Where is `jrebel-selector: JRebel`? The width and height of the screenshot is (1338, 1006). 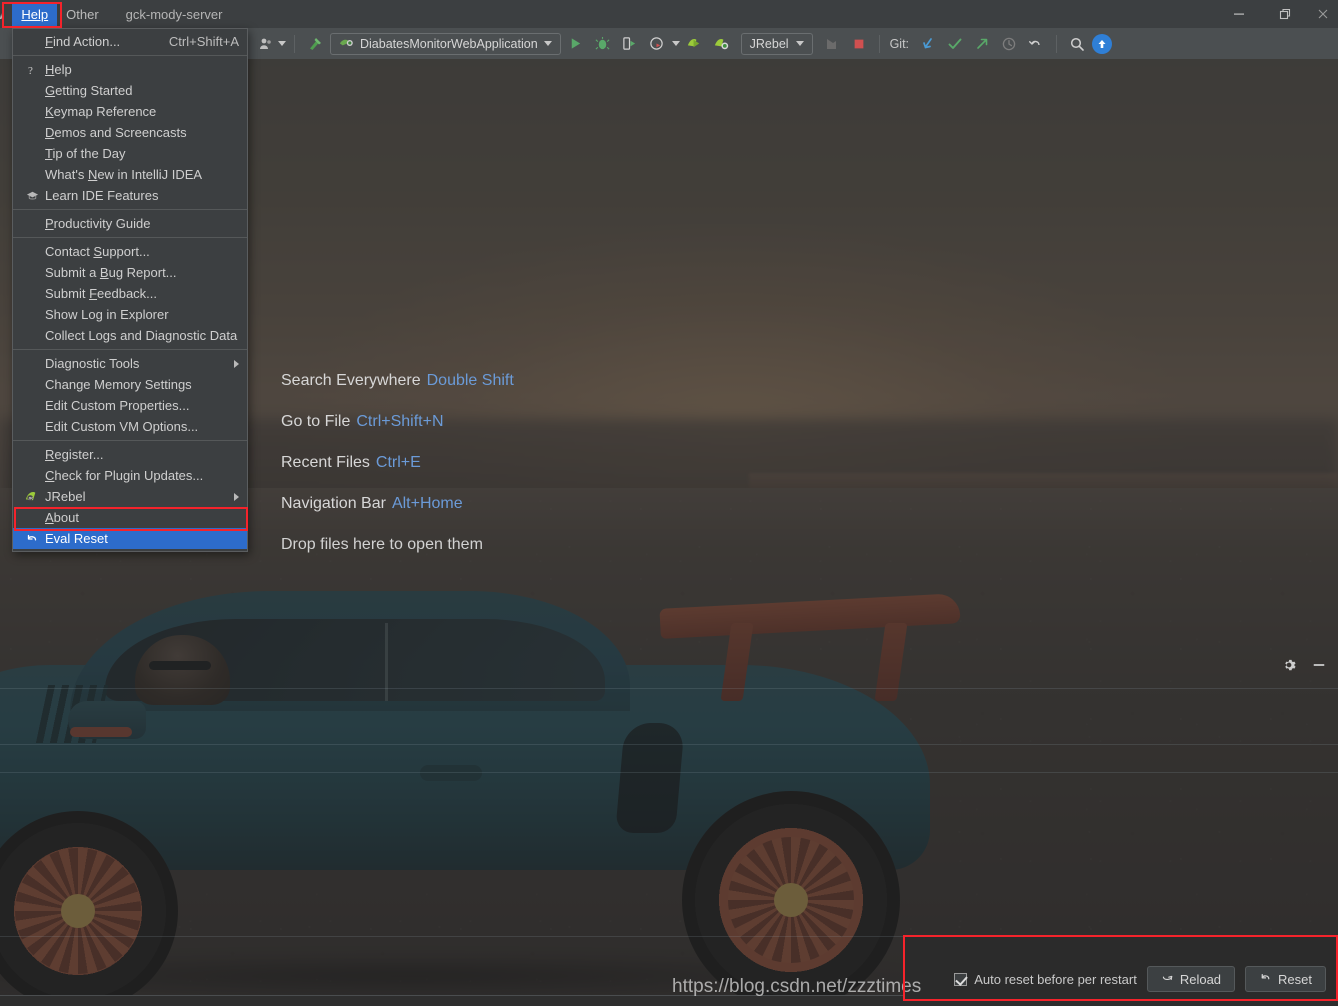 jrebel-selector: JRebel is located at coordinates (776, 43).